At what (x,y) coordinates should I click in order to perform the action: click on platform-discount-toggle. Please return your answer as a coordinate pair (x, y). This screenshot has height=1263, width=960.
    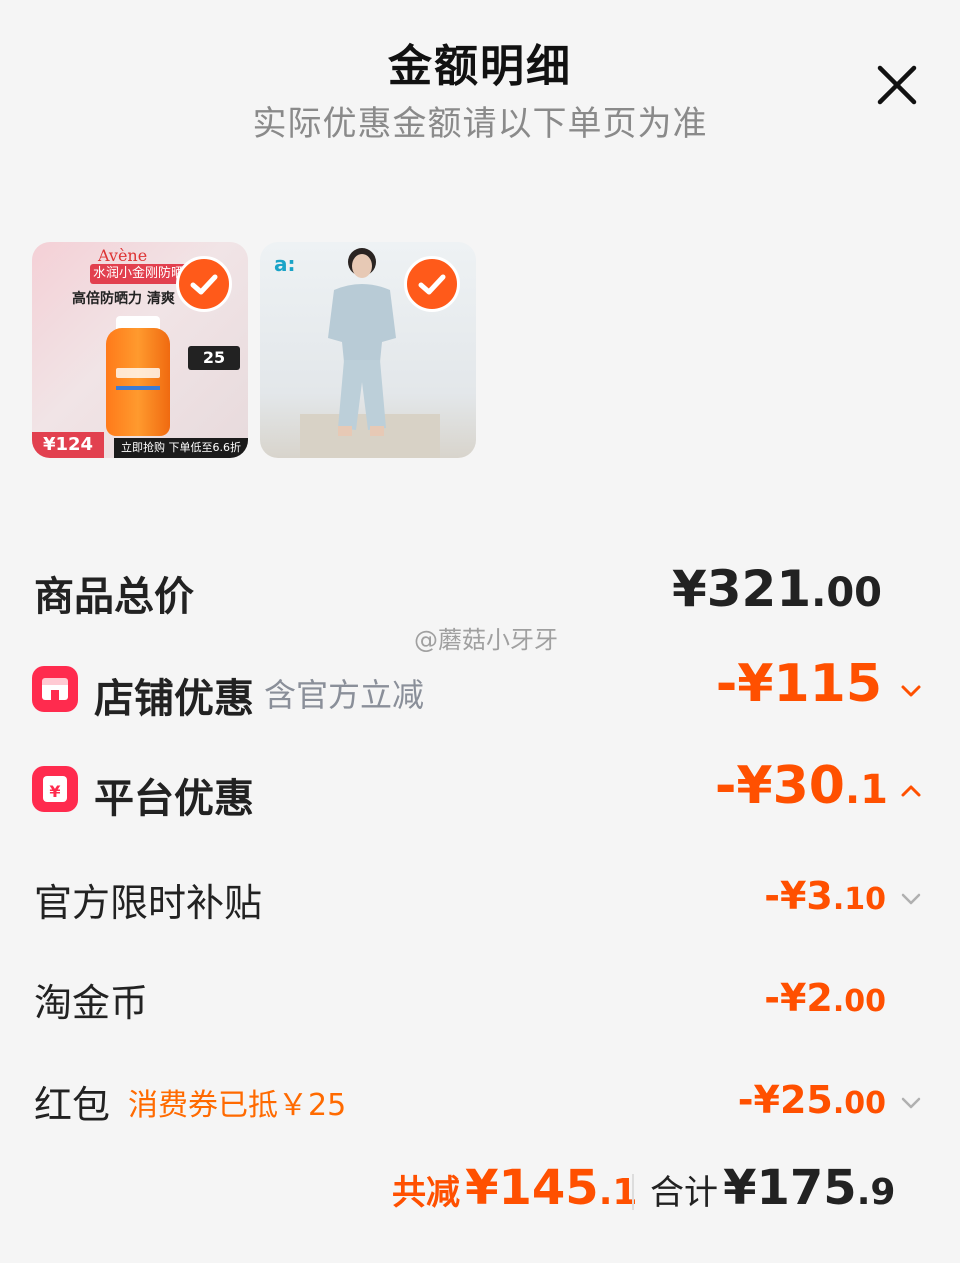
    Looking at the image, I should click on (911, 793).